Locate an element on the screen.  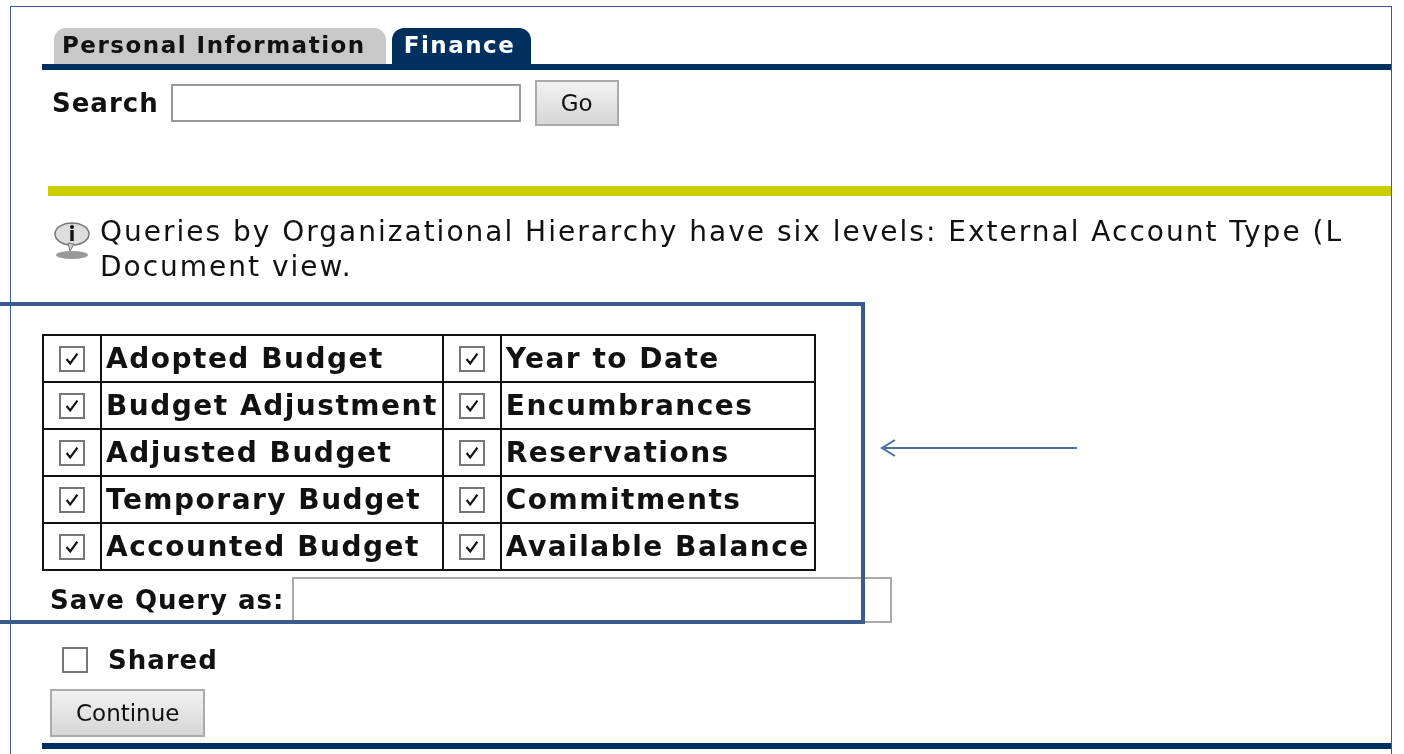
option-label: Encumbrances is located at coordinates (657, 405).